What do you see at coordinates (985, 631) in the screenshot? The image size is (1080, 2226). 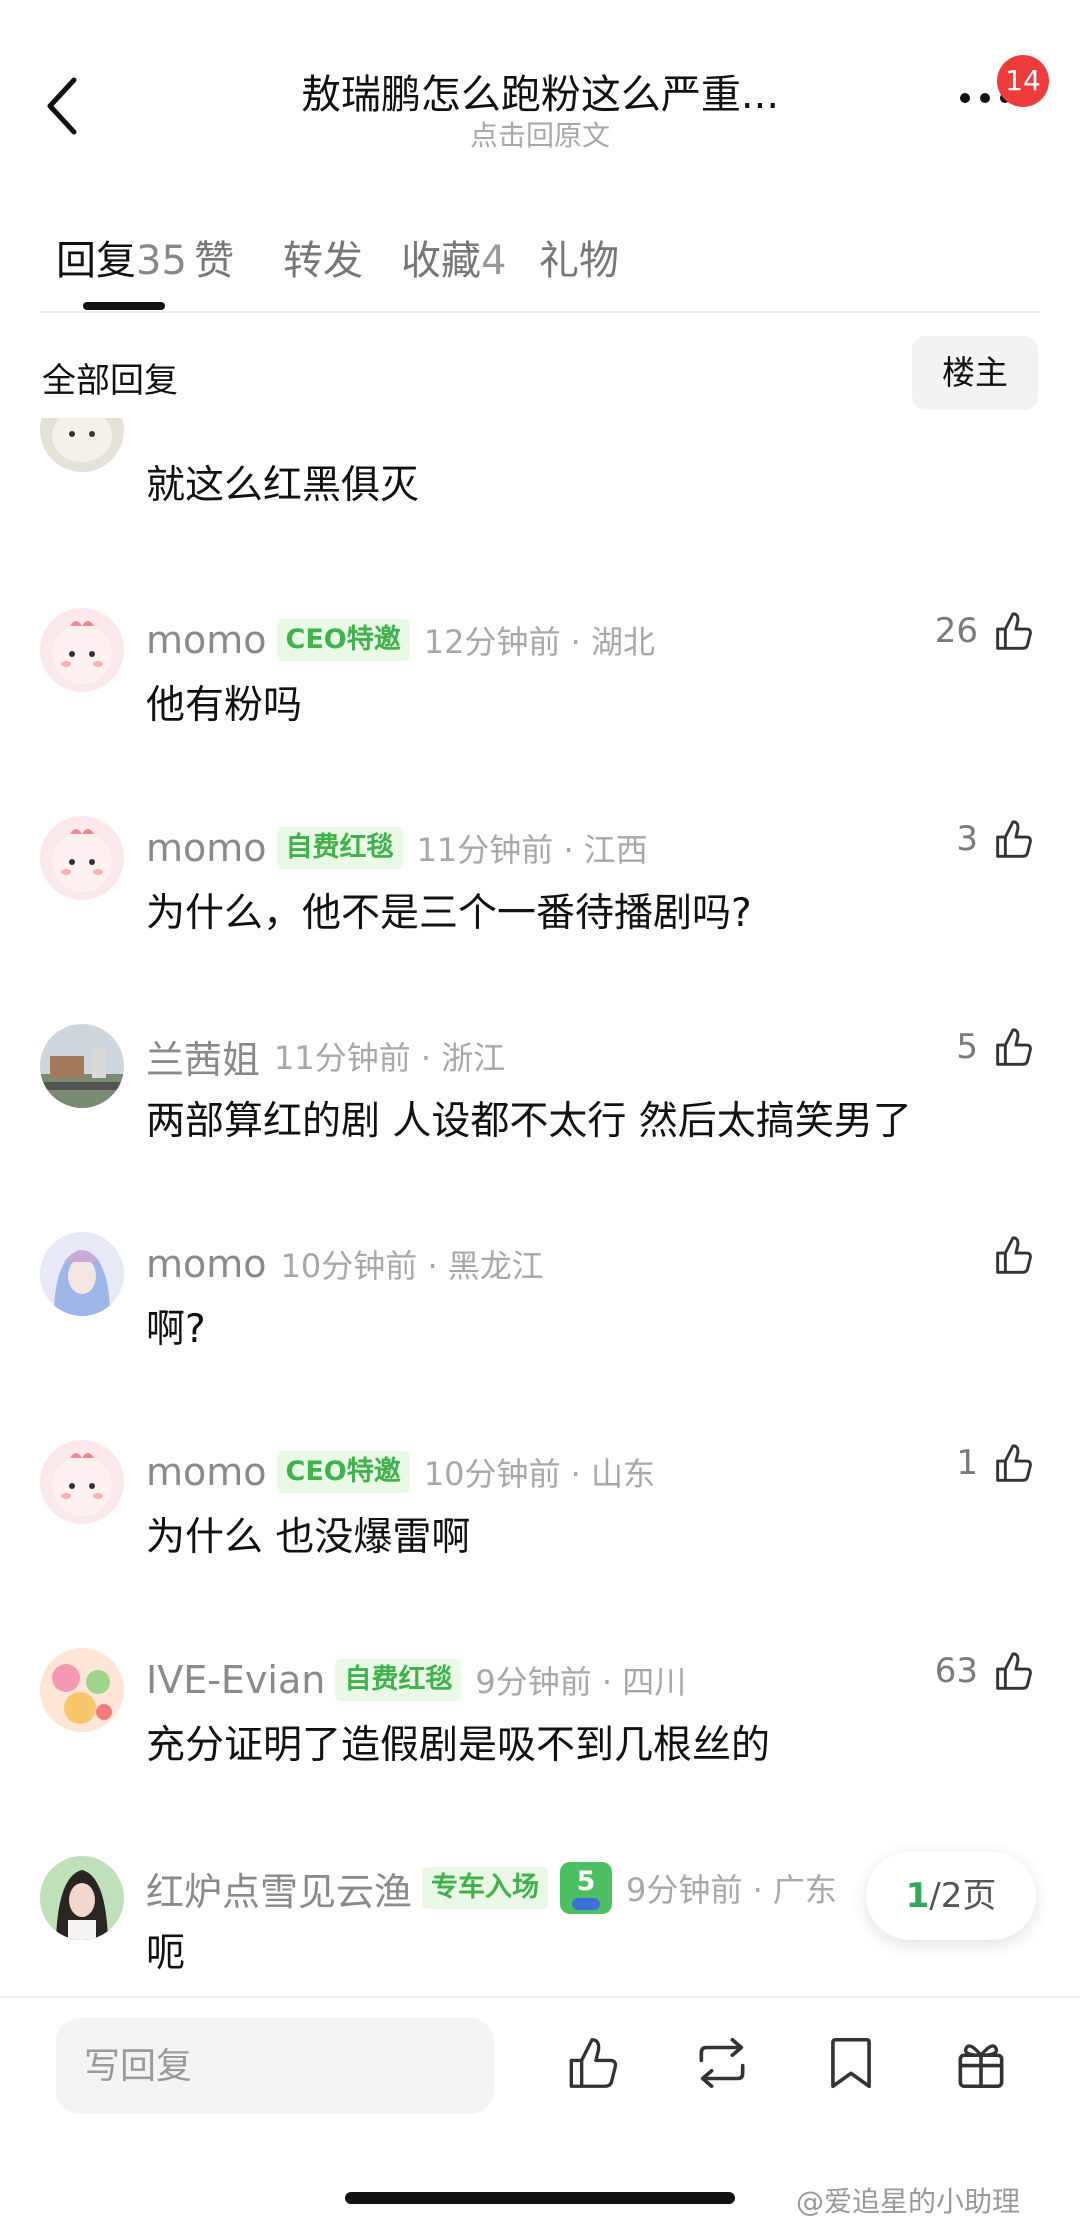 I see `like-button: 26` at bounding box center [985, 631].